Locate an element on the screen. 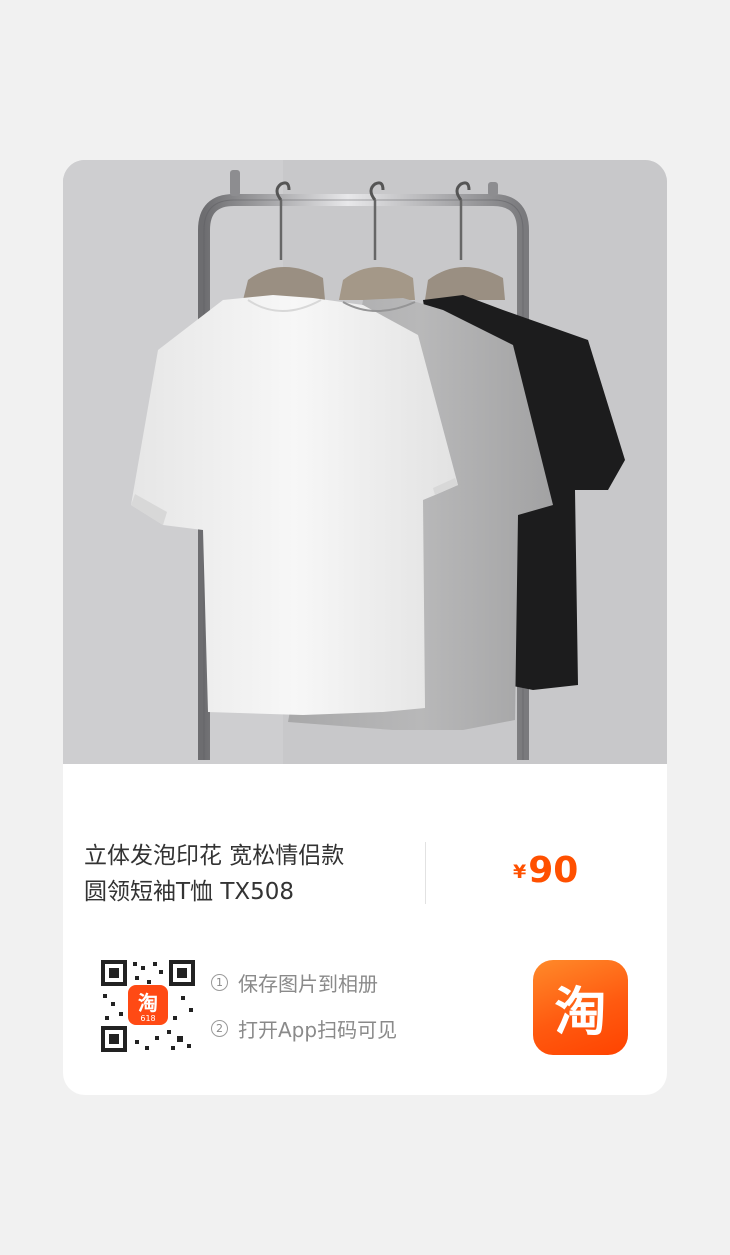 This screenshot has width=730, height=1255. qr-code: 淘 618 is located at coordinates (148, 1006).